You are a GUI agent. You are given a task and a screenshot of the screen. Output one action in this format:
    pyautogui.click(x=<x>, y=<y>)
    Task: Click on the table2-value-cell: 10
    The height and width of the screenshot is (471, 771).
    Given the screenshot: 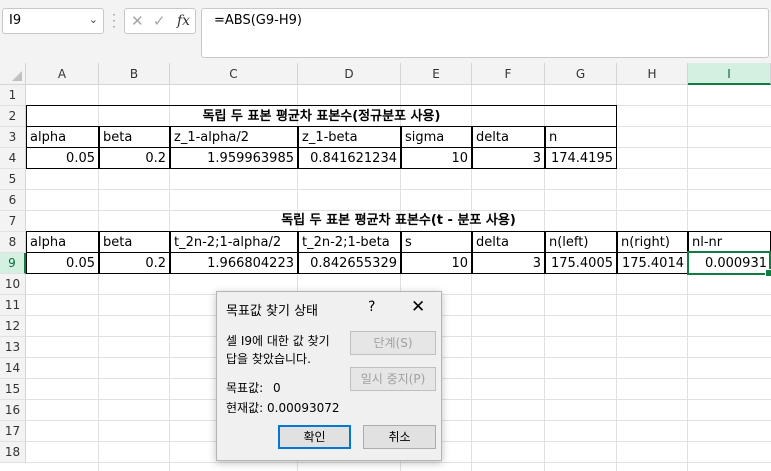 What is the action you would take?
    pyautogui.click(x=436, y=263)
    